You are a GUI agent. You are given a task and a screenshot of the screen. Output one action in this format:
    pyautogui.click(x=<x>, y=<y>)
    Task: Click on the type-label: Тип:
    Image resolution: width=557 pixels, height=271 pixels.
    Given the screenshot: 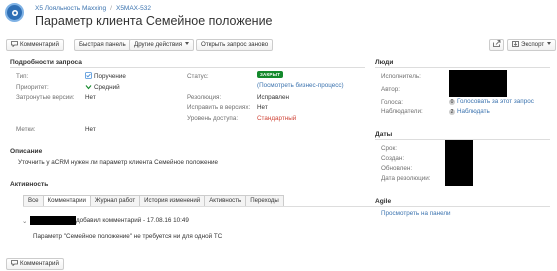 What is the action you would take?
    pyautogui.click(x=22, y=76)
    